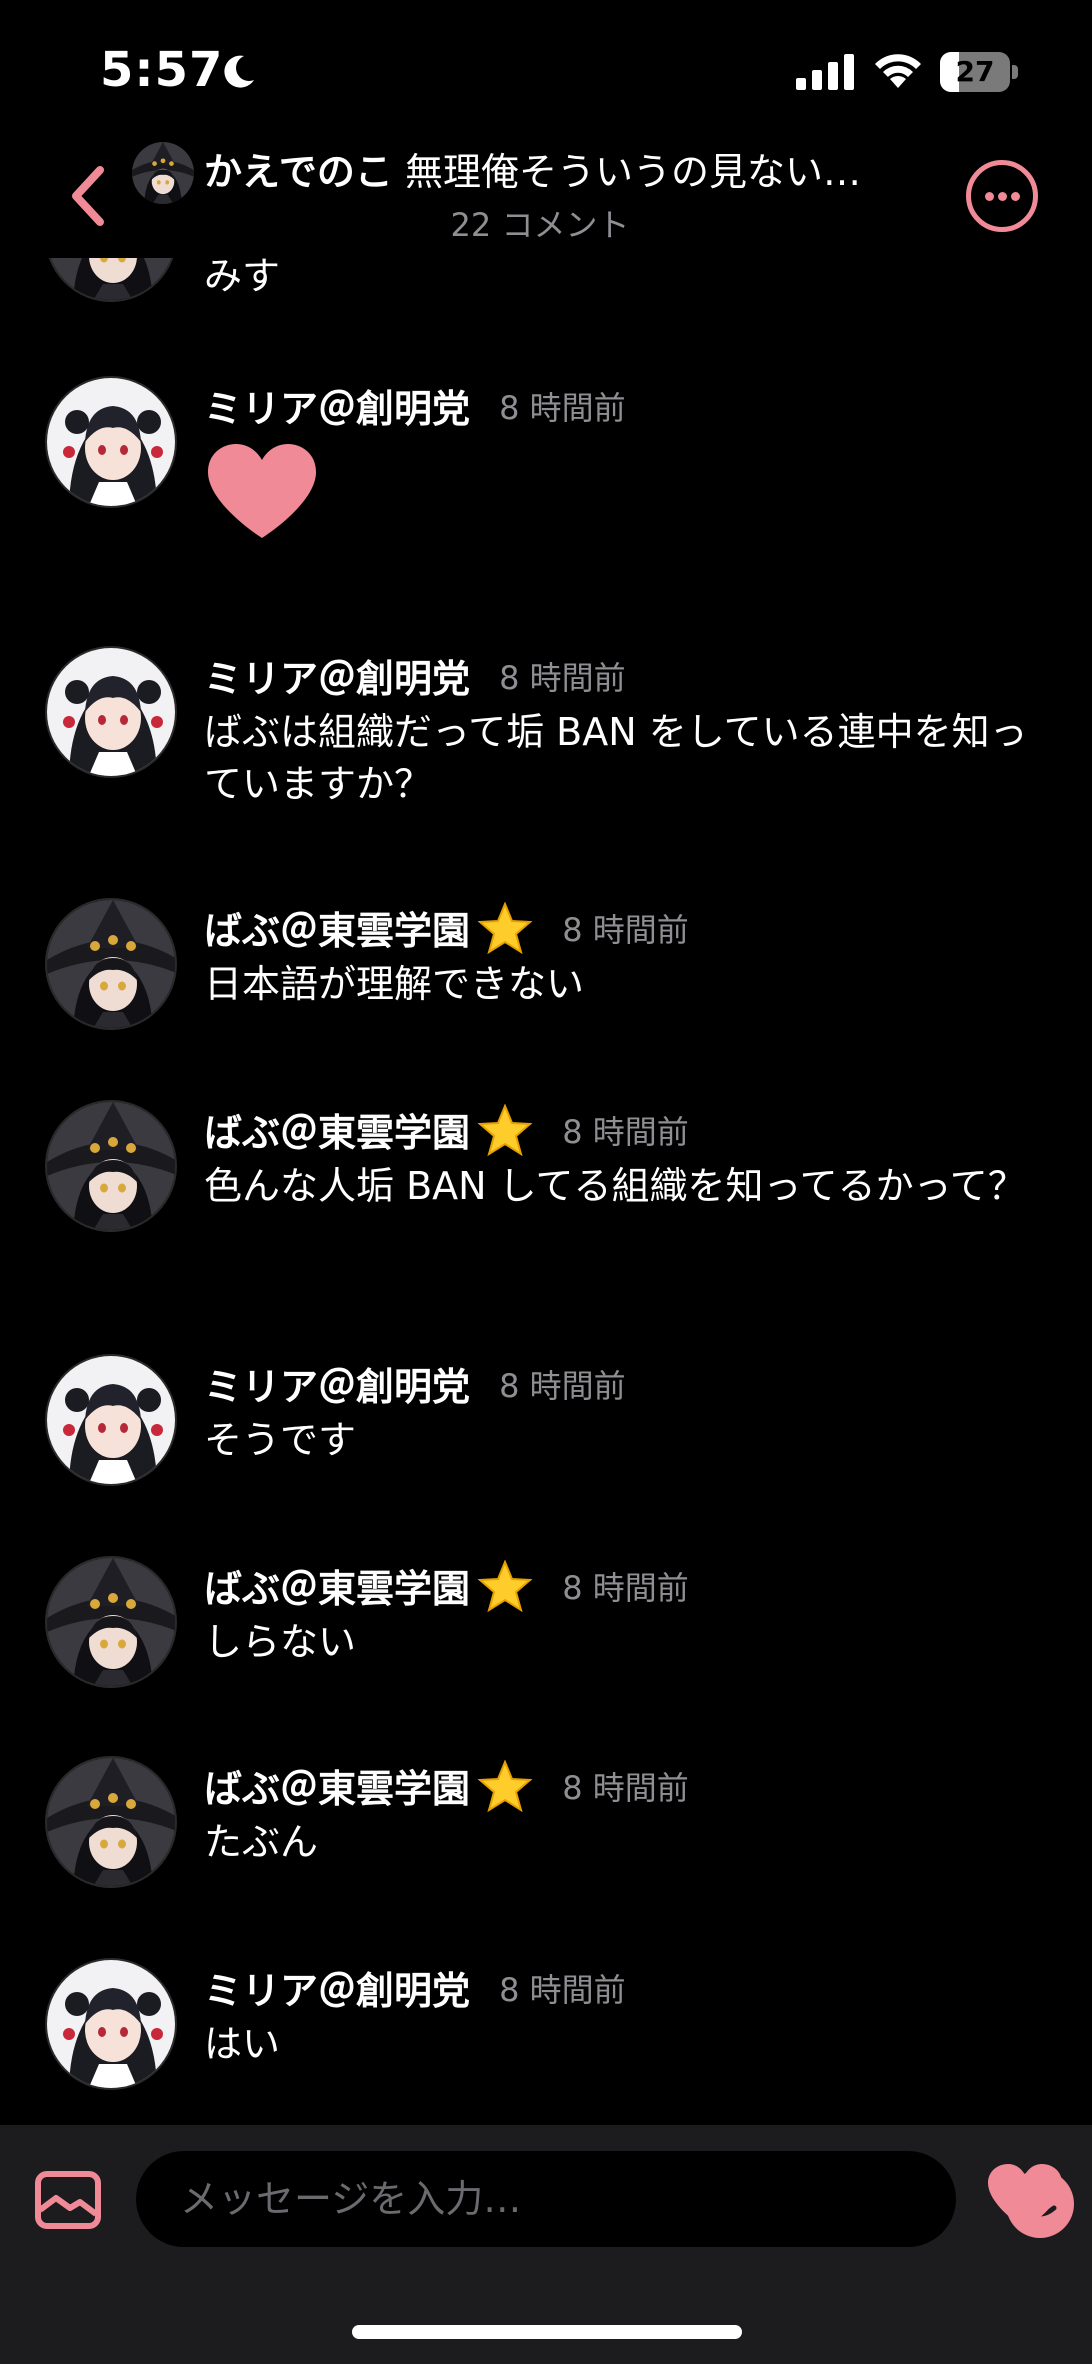  I want to click on battery-cap, so click(1015, 72).